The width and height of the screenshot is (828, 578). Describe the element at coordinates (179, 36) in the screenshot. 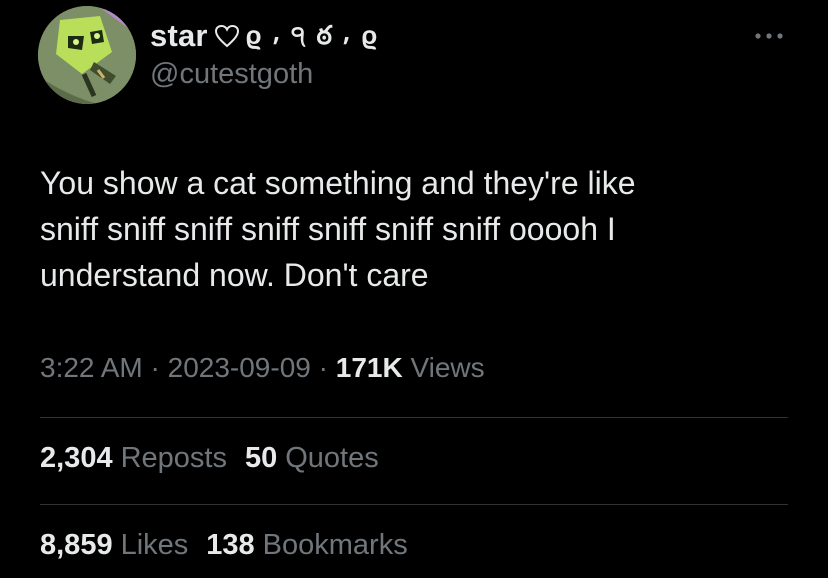

I see `display-name: star` at that location.